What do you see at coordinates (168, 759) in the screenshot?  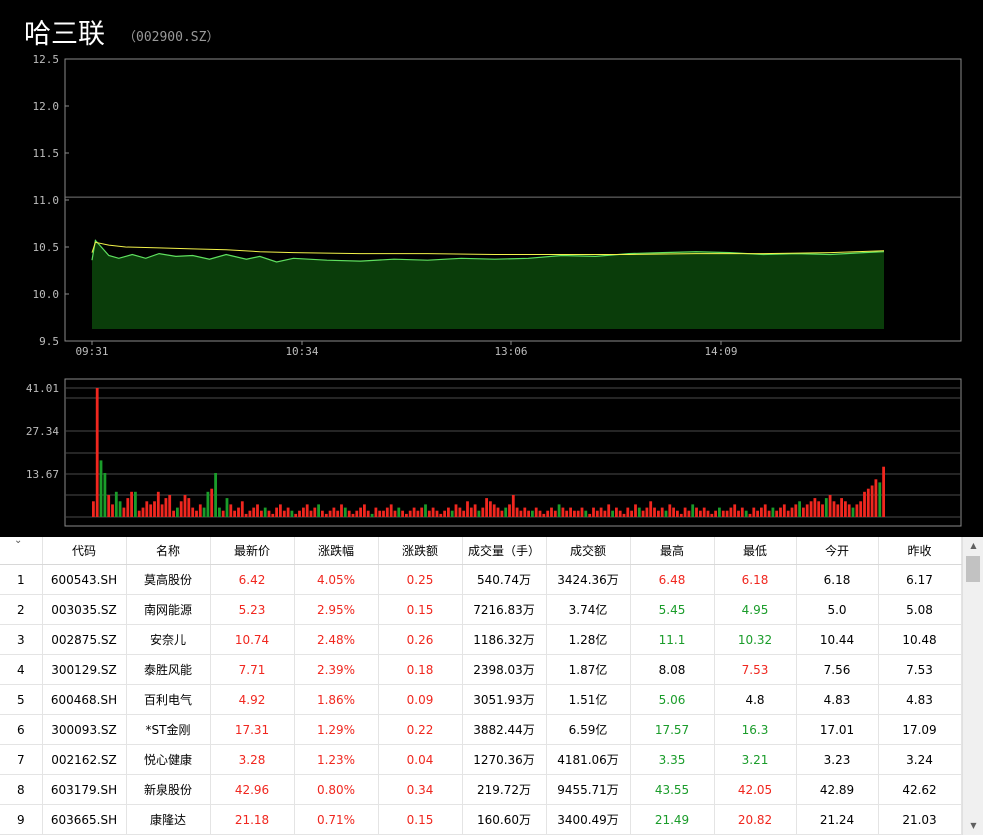 I see `stock-name-cell: 悦心健康` at bounding box center [168, 759].